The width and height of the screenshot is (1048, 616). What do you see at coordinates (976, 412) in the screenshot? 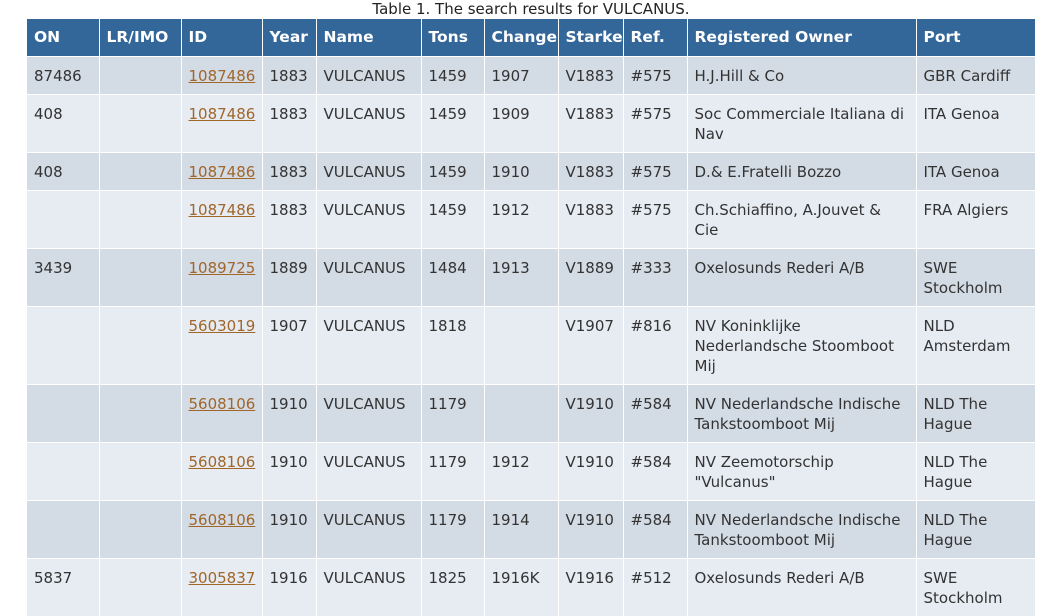
I see `cell-port: NLD The Hague` at bounding box center [976, 412].